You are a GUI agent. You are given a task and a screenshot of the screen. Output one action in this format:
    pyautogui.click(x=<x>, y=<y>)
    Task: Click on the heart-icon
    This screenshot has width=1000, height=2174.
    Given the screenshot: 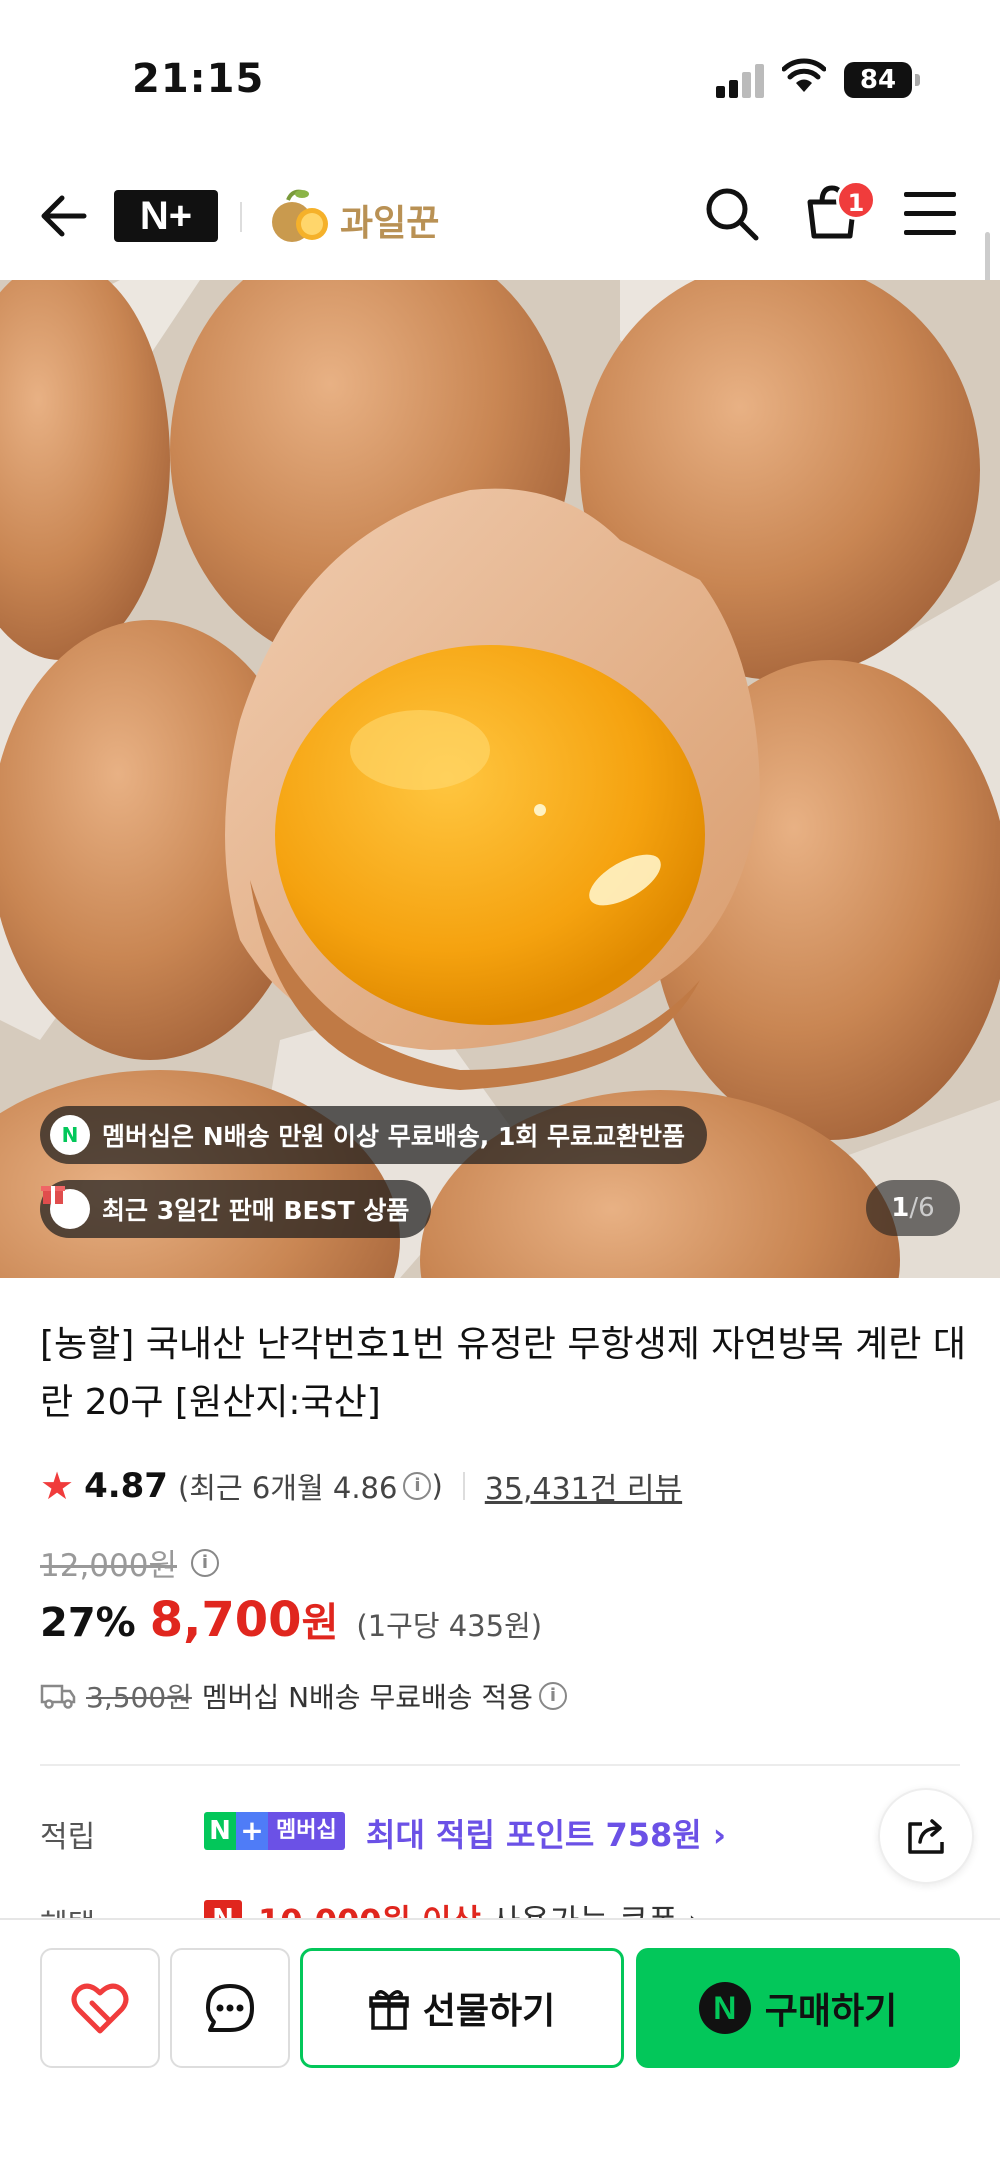 What is the action you would take?
    pyautogui.click(x=100, y=2008)
    